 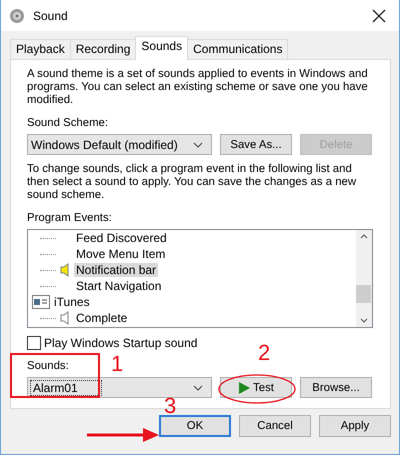 I want to click on sounds-dropdown: Alarm01, so click(x=119, y=387).